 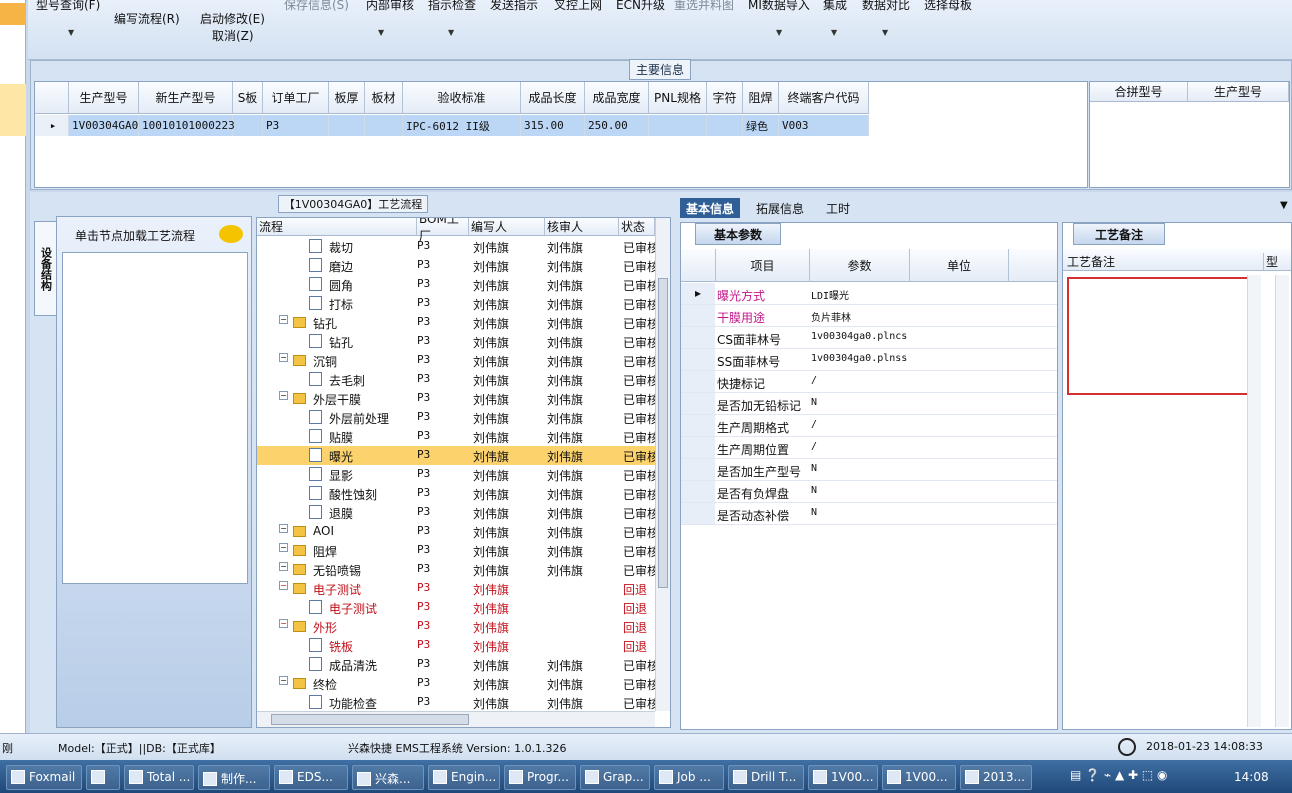 What do you see at coordinates (45, 268) in the screenshot?
I see `vertical-tab-device-structure: 设备结构` at bounding box center [45, 268].